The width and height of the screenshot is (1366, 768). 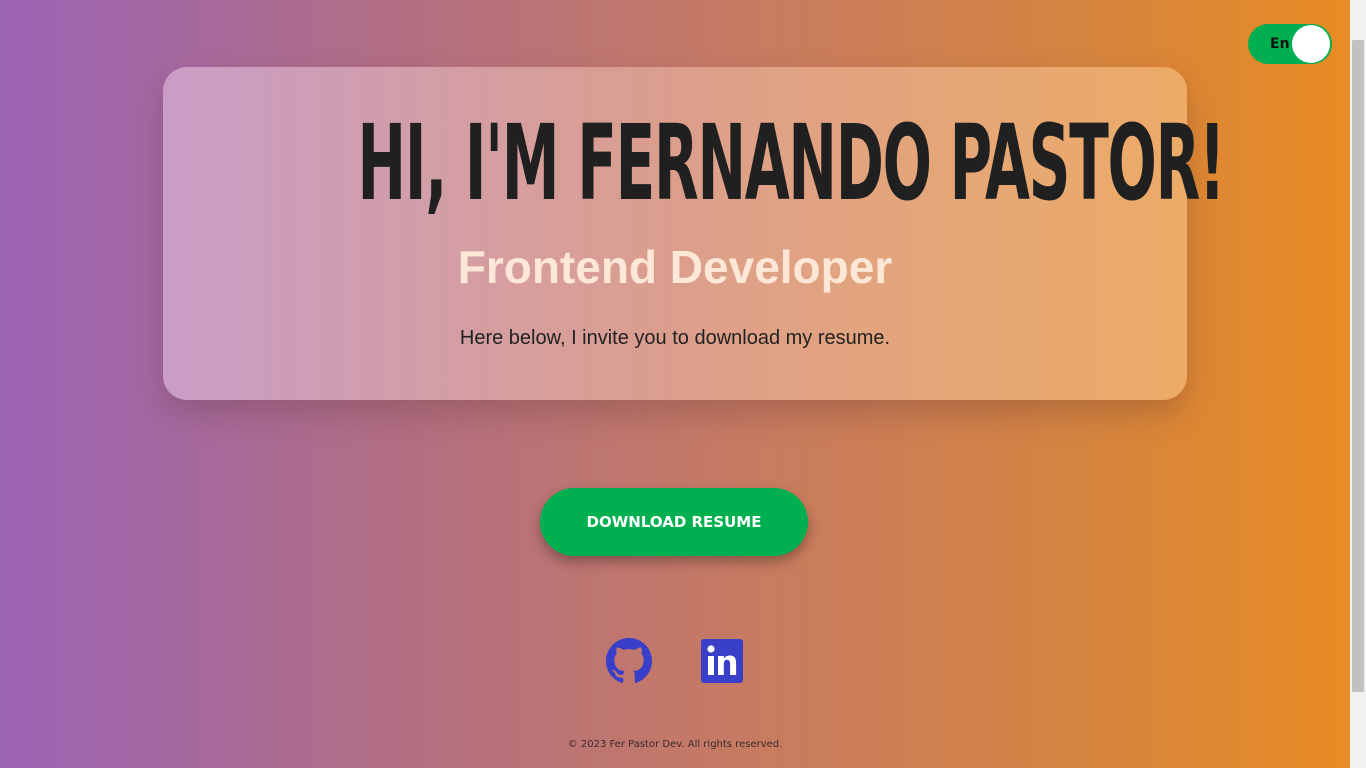 I want to click on linkedin-icon, so click(x=722, y=661).